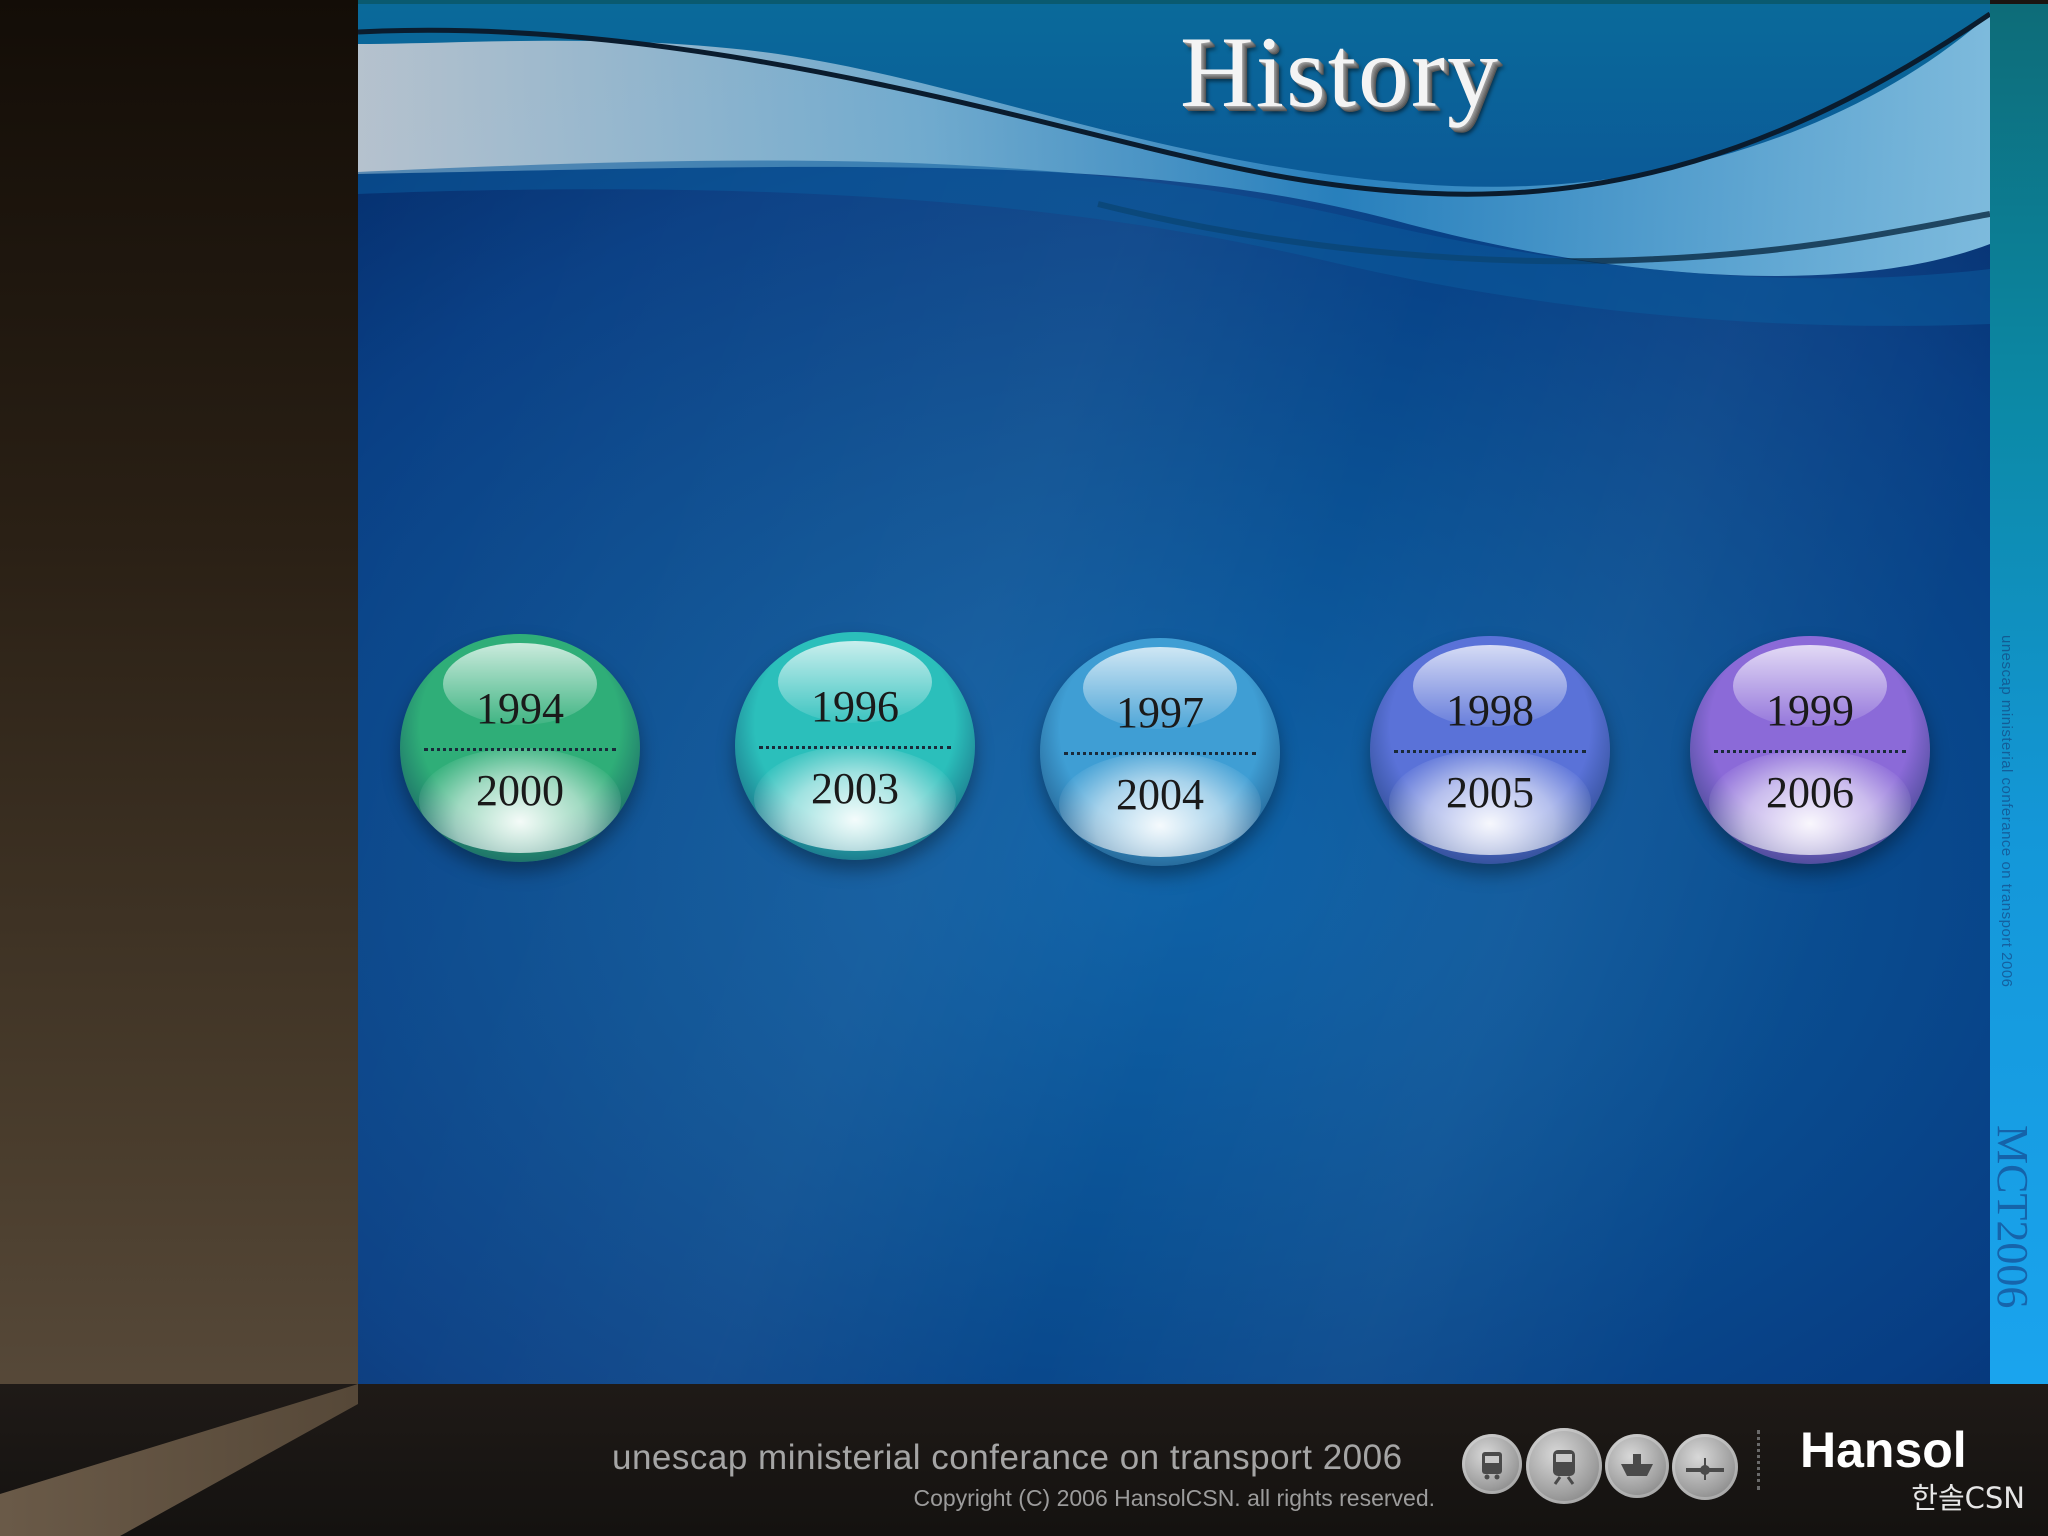 This screenshot has height=1536, width=2048. What do you see at coordinates (1883, 1450) in the screenshot?
I see `brand-logo: Hansol` at bounding box center [1883, 1450].